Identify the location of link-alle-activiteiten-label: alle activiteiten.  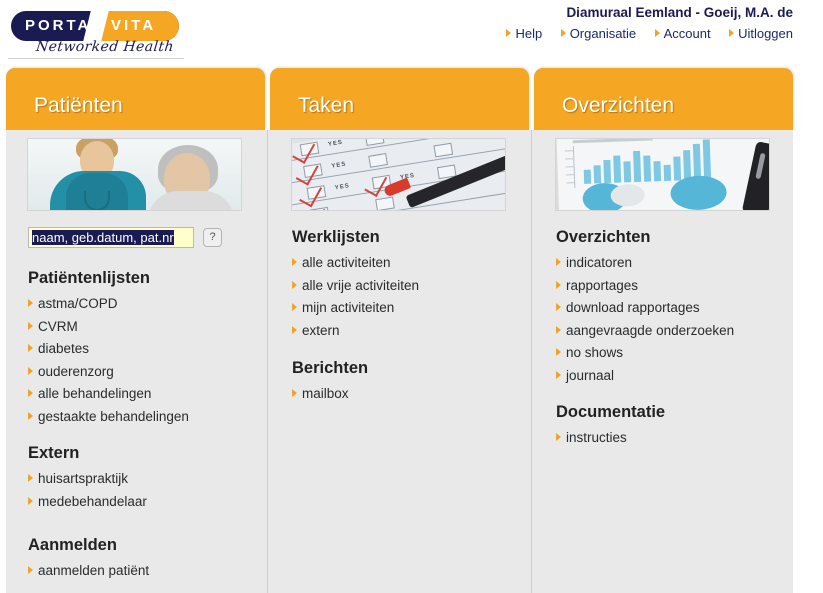
(346, 262).